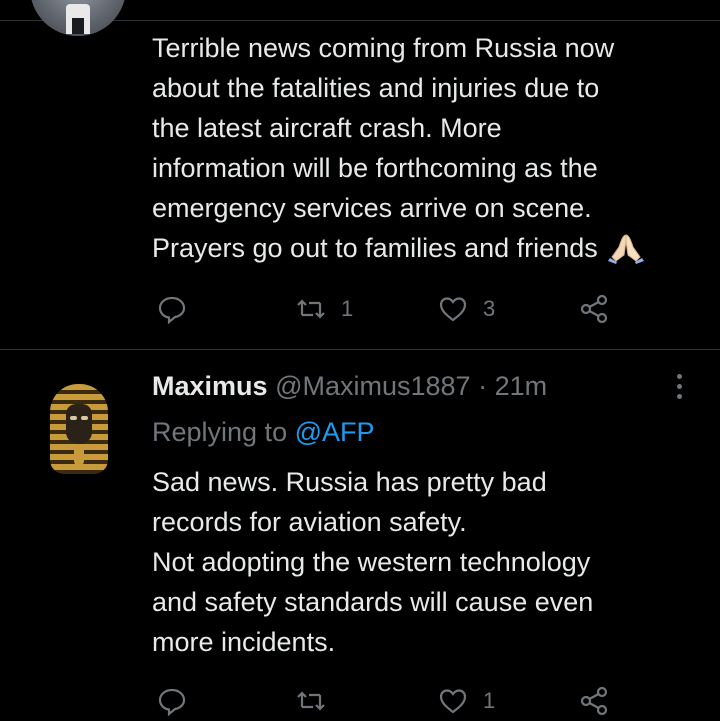 Image resolution: width=720 pixels, height=721 pixels. I want to click on retweet-button, so click(311, 701).